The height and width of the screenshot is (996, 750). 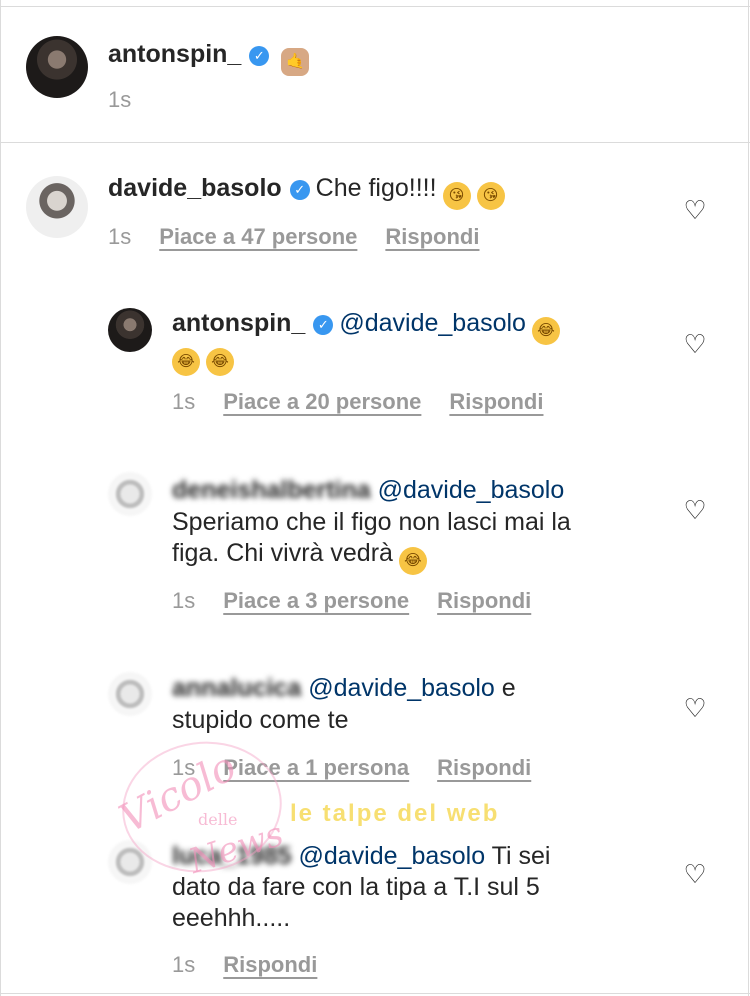 What do you see at coordinates (120, 236) in the screenshot?
I see `comment-1-time: 1s` at bounding box center [120, 236].